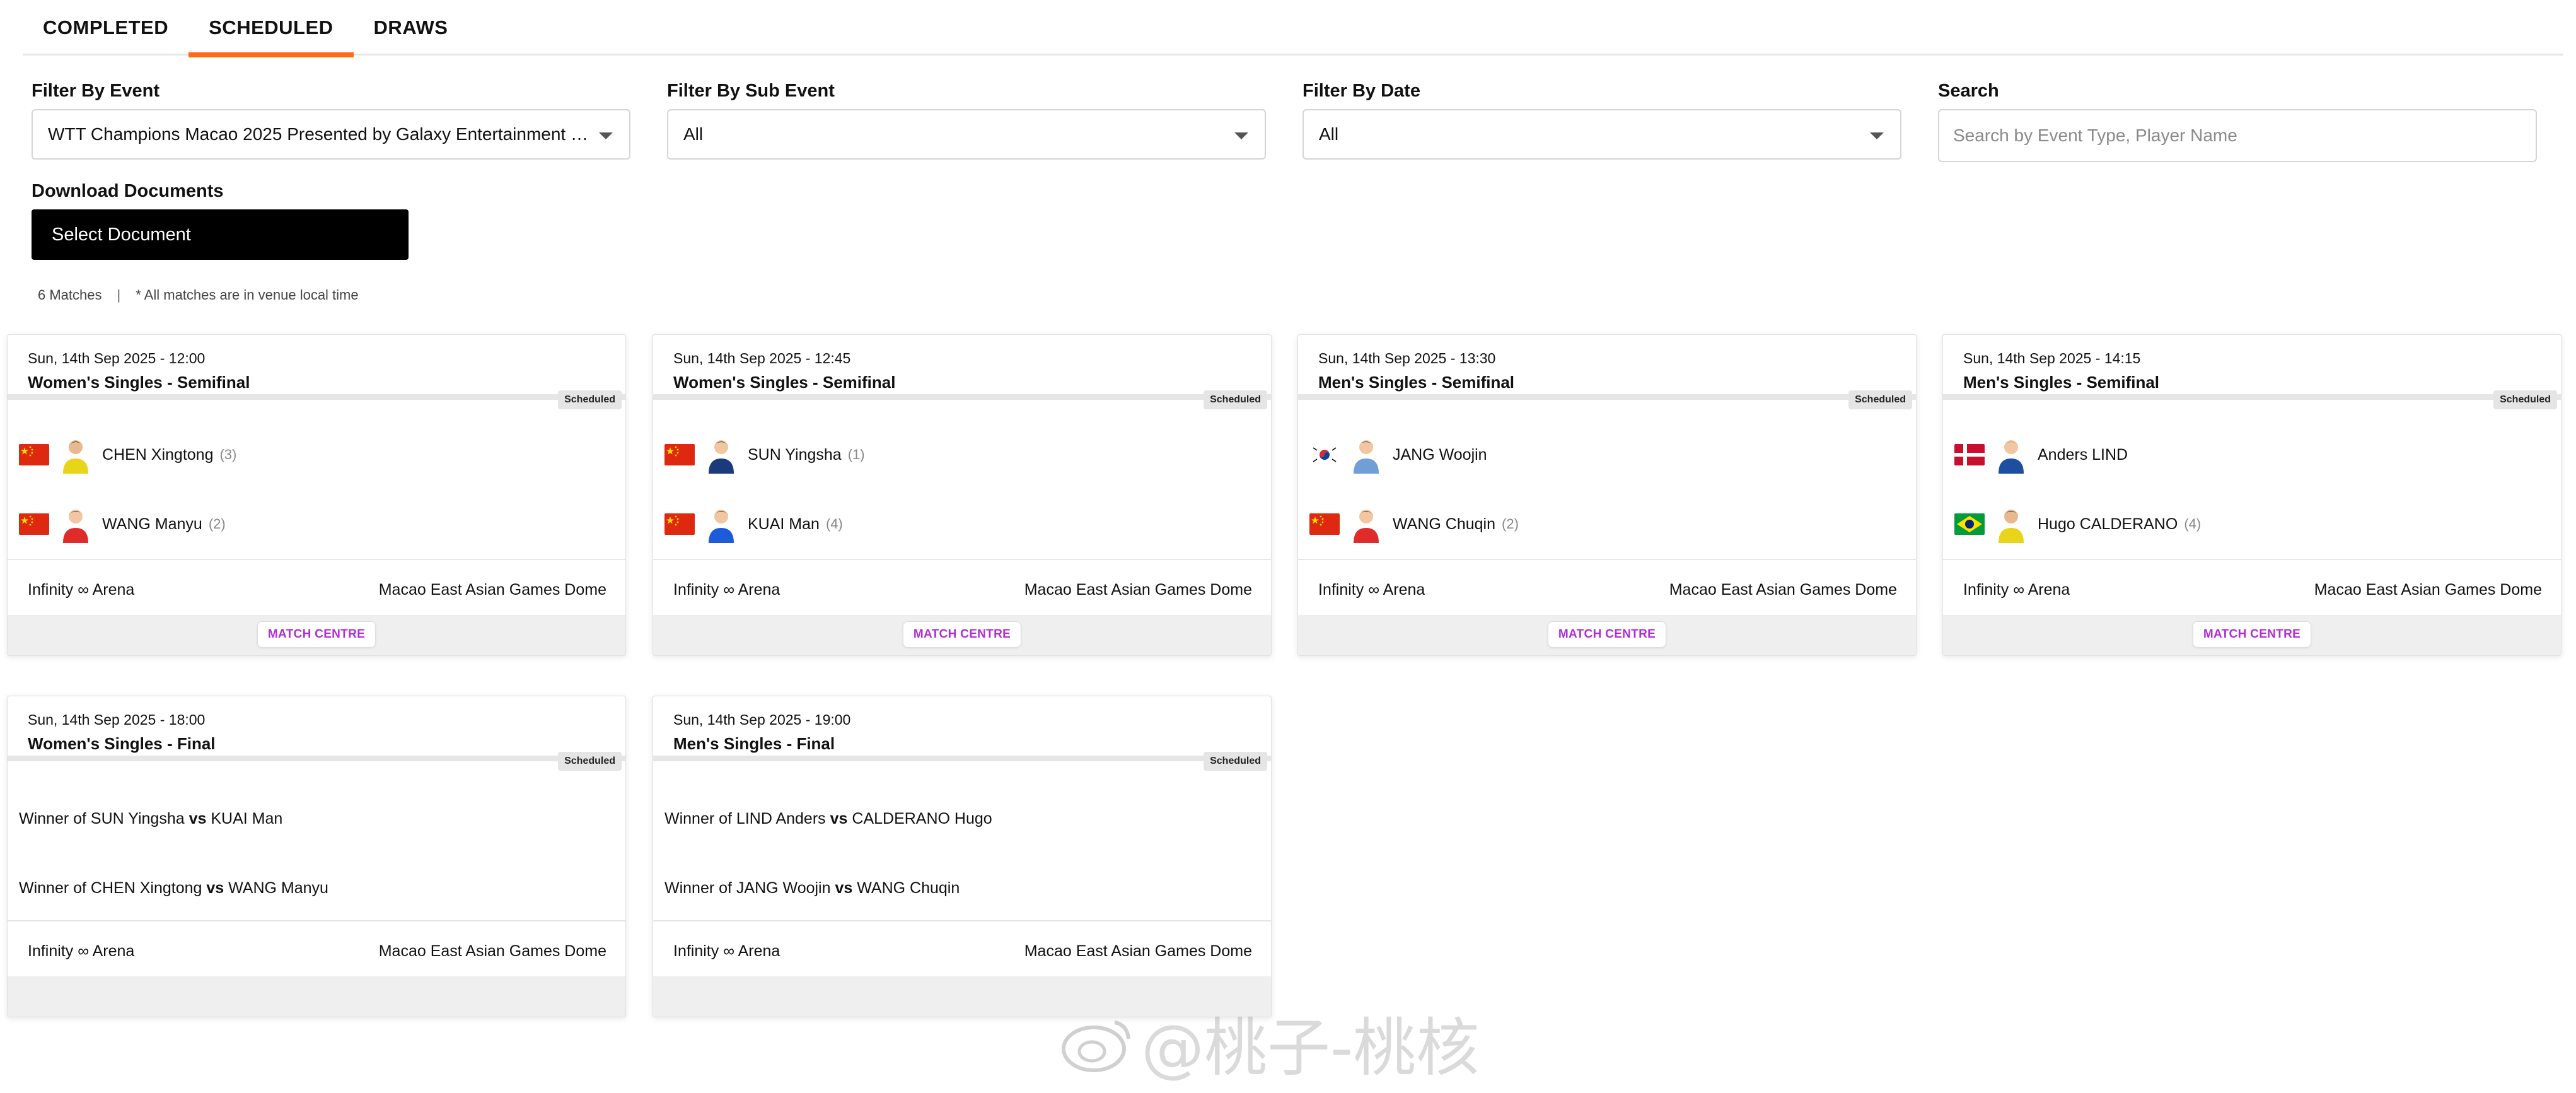  I want to click on player-name: JANG Woojin, so click(1440, 454).